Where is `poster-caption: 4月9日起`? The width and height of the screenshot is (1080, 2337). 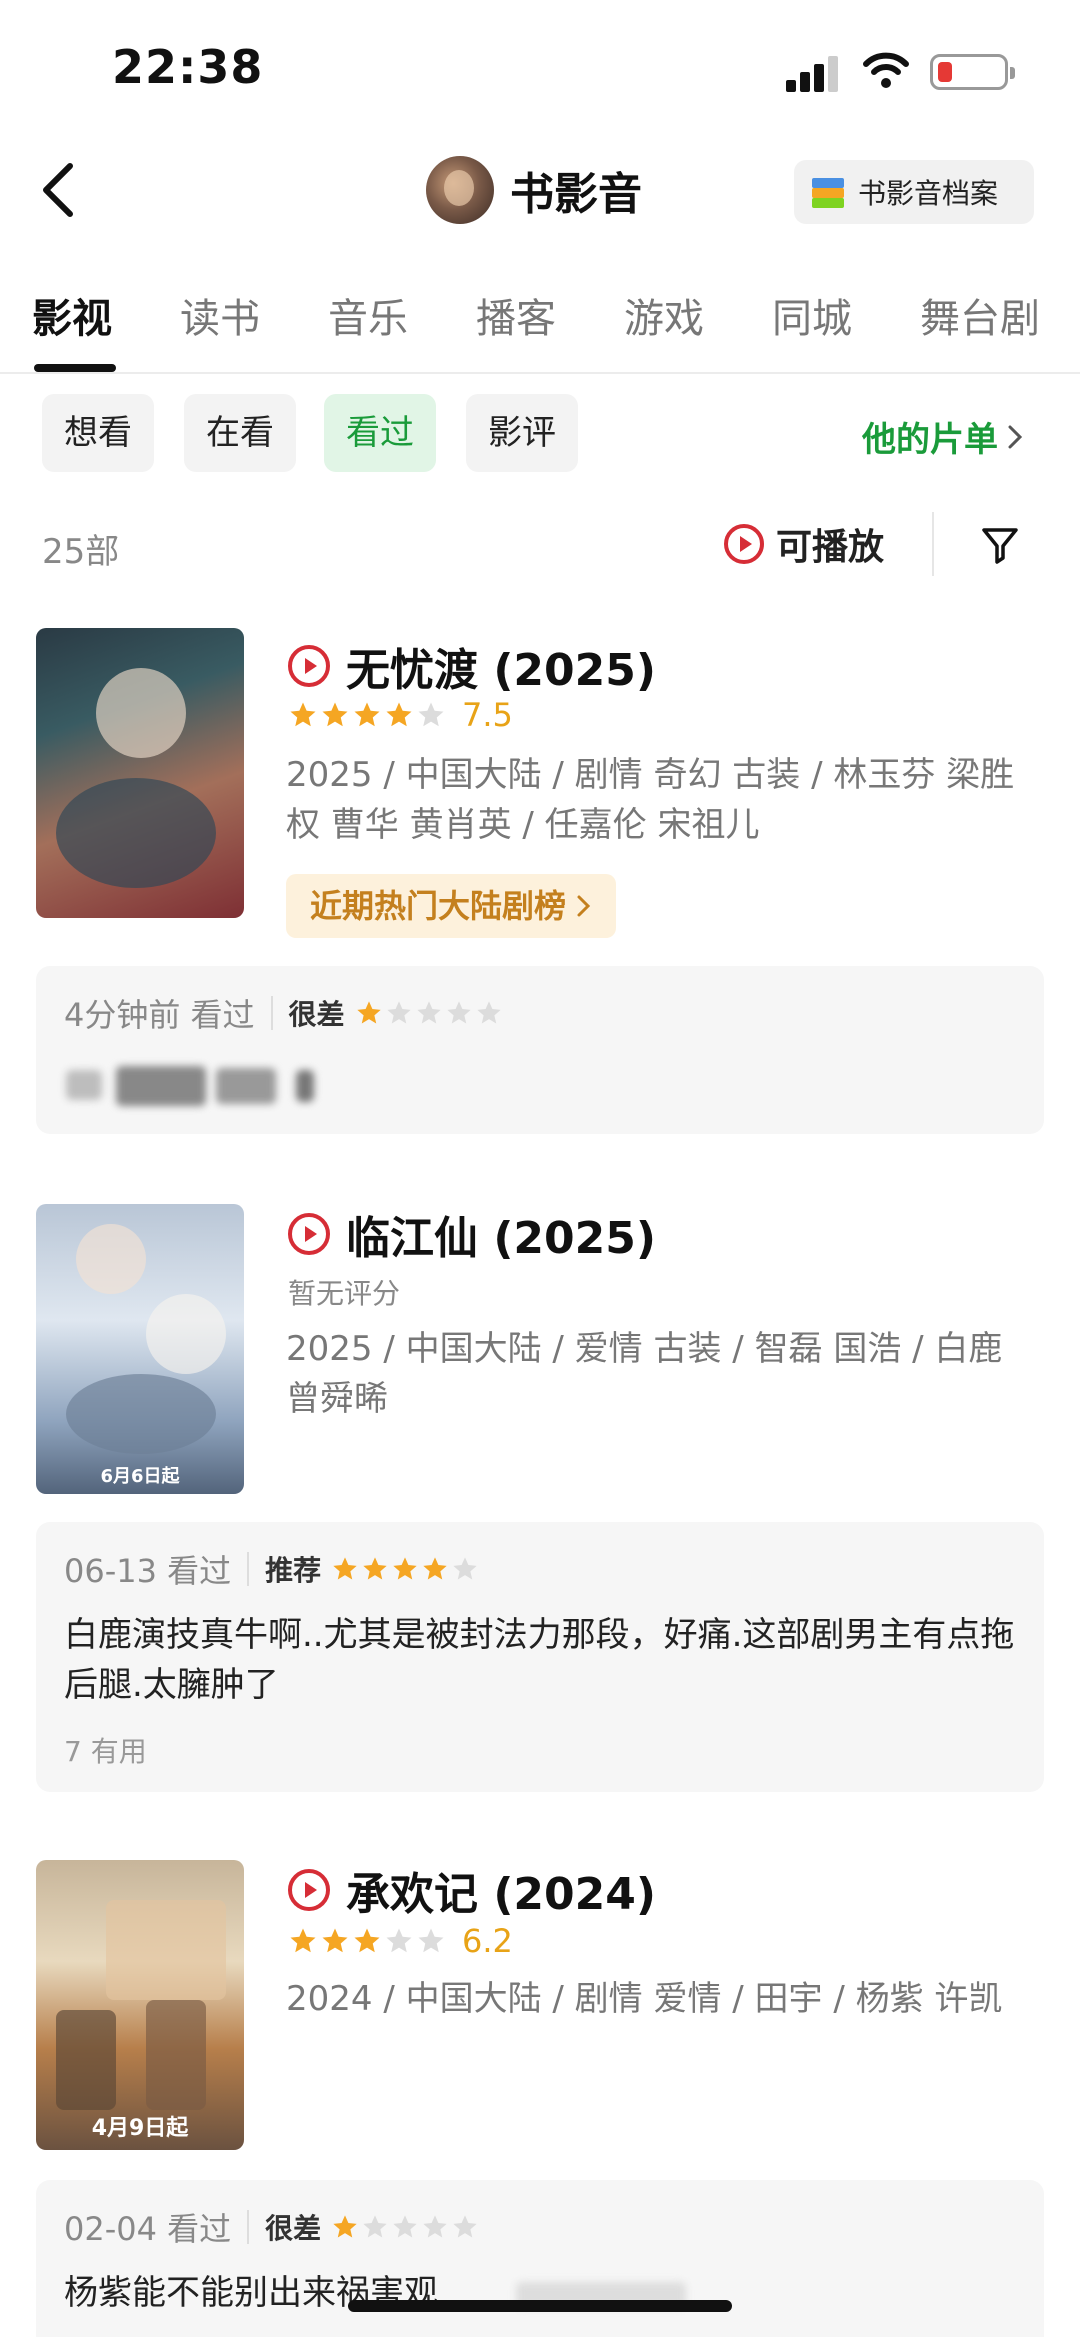
poster-caption: 4月9日起 is located at coordinates (140, 2128).